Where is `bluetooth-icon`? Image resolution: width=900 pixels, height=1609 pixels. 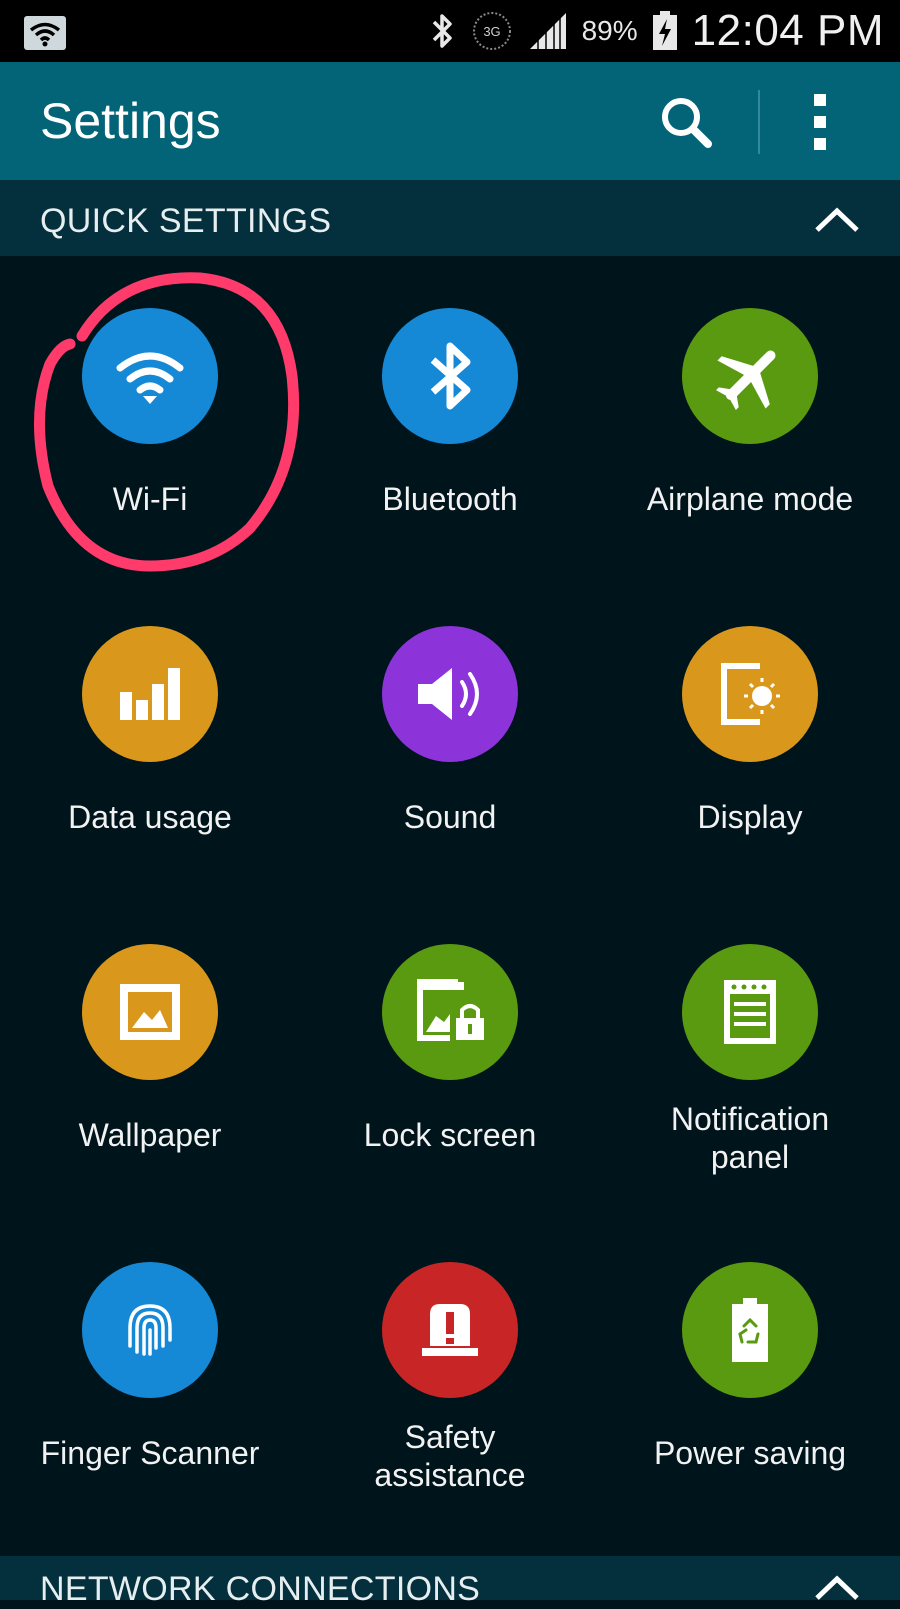 bluetooth-icon is located at coordinates (450, 376).